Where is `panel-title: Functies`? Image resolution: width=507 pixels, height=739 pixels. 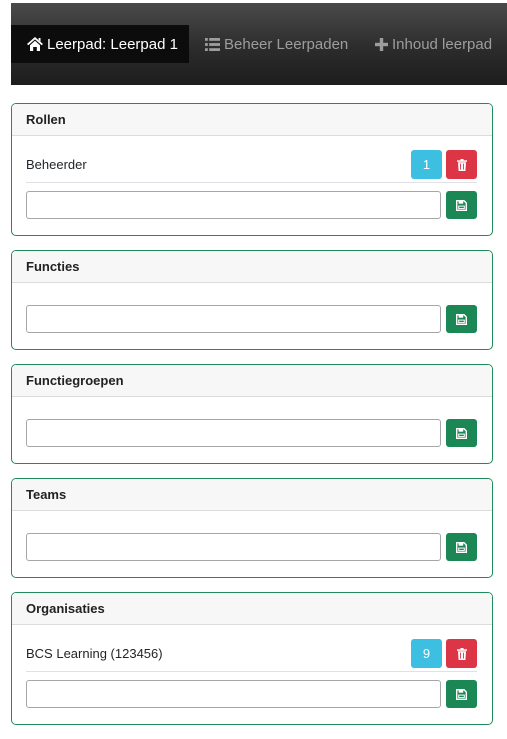 panel-title: Functies is located at coordinates (53, 266).